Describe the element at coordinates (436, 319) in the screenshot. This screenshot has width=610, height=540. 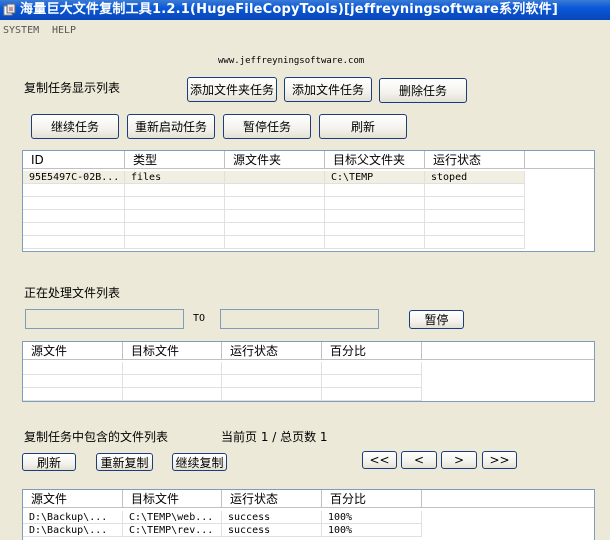
I see `pause-processing-button: 暂停` at that location.